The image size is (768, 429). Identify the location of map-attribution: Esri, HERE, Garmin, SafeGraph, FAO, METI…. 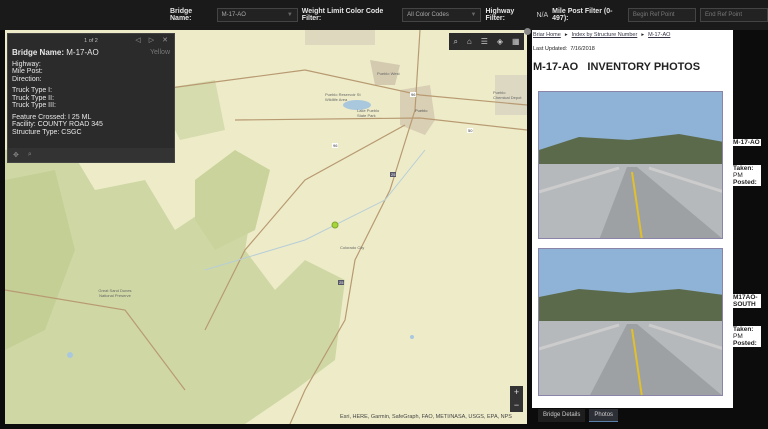
(426, 417).